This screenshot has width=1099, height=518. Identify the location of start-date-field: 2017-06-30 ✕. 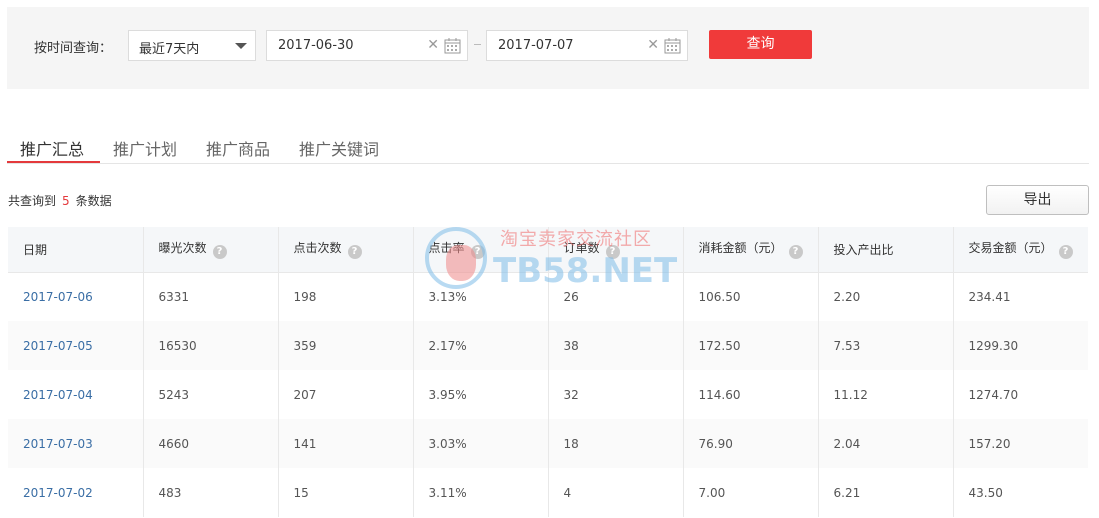
(367, 45).